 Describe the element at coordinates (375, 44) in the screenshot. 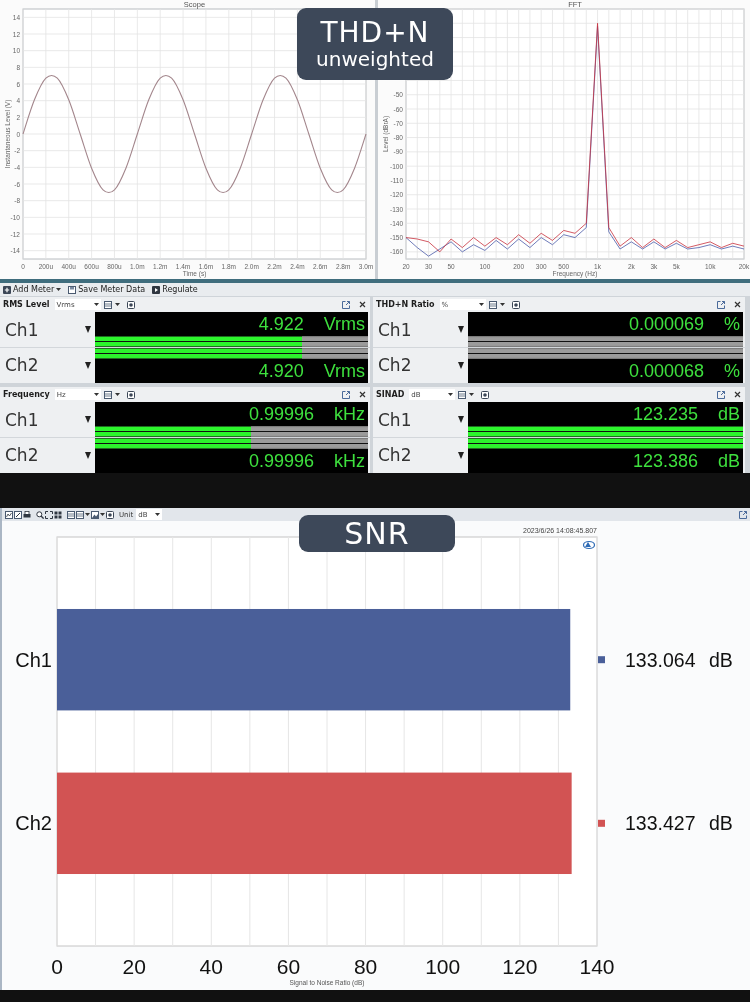

I see `caption-label: THD+N unweighted` at that location.